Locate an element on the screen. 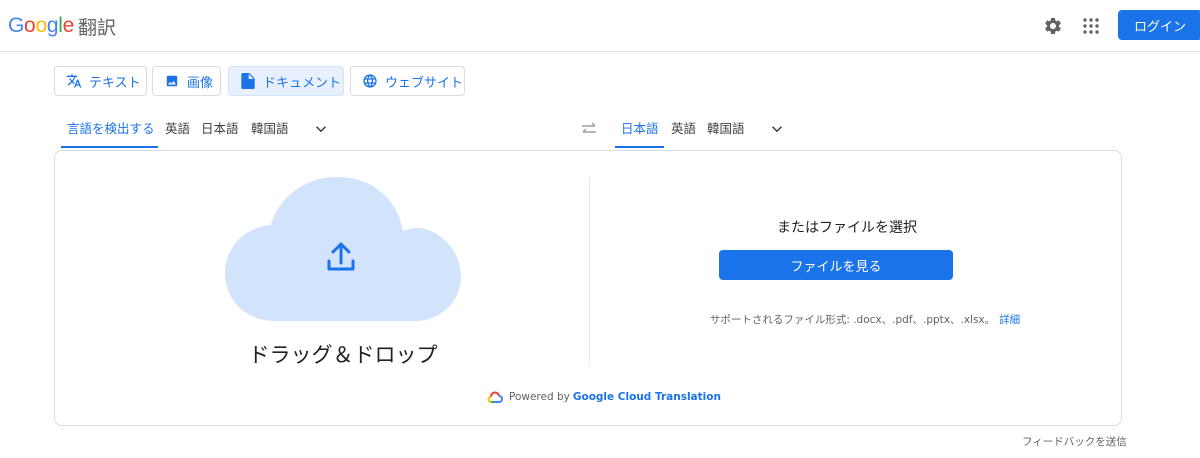 The height and width of the screenshot is (458, 1200). tab-document: ドキュメント is located at coordinates (286, 81).